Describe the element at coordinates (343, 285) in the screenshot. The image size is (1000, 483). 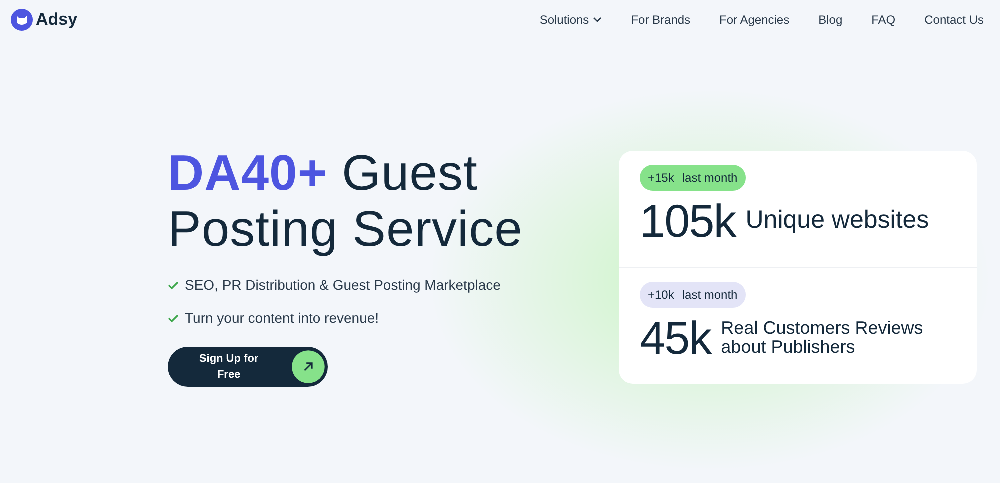
I see `feature-text: SEO, PR Distribution & Guest Posting Marketplace` at that location.